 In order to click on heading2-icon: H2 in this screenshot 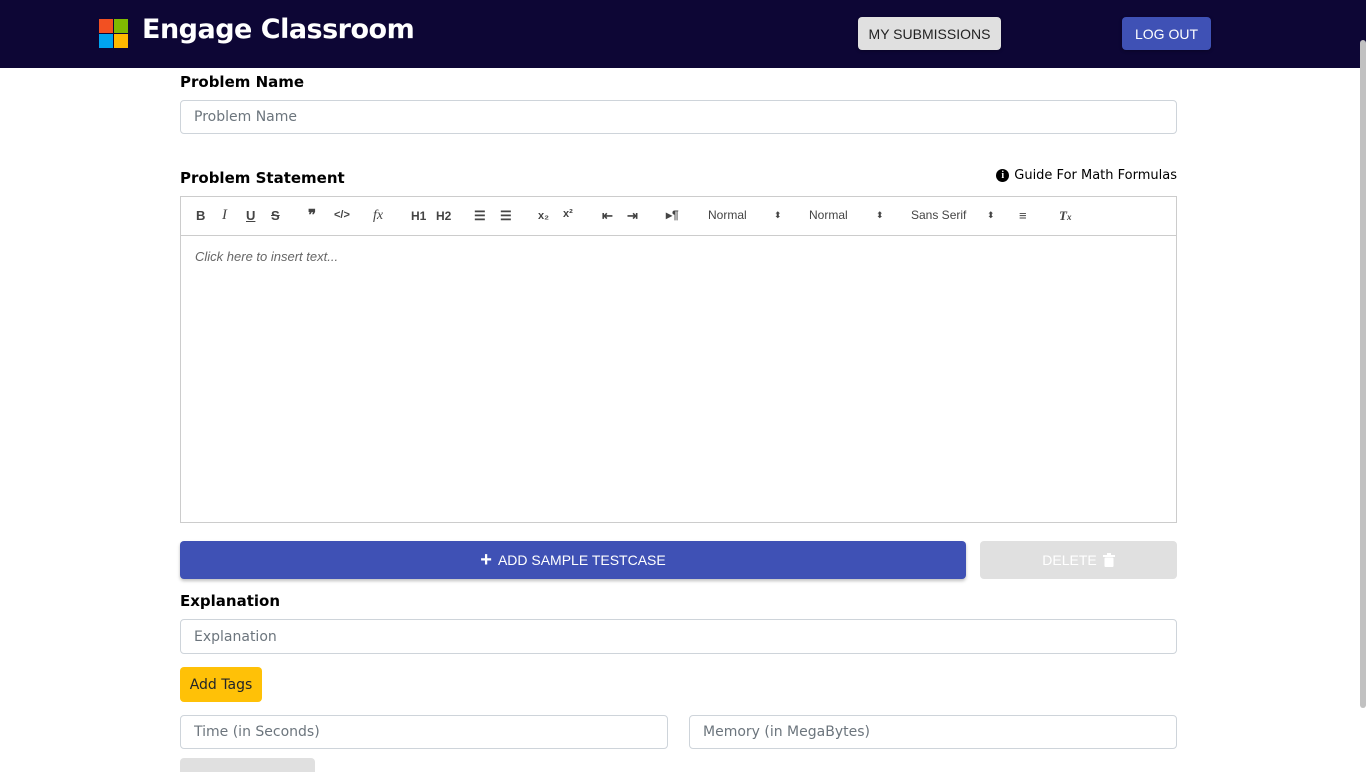, I will do `click(443, 216)`.